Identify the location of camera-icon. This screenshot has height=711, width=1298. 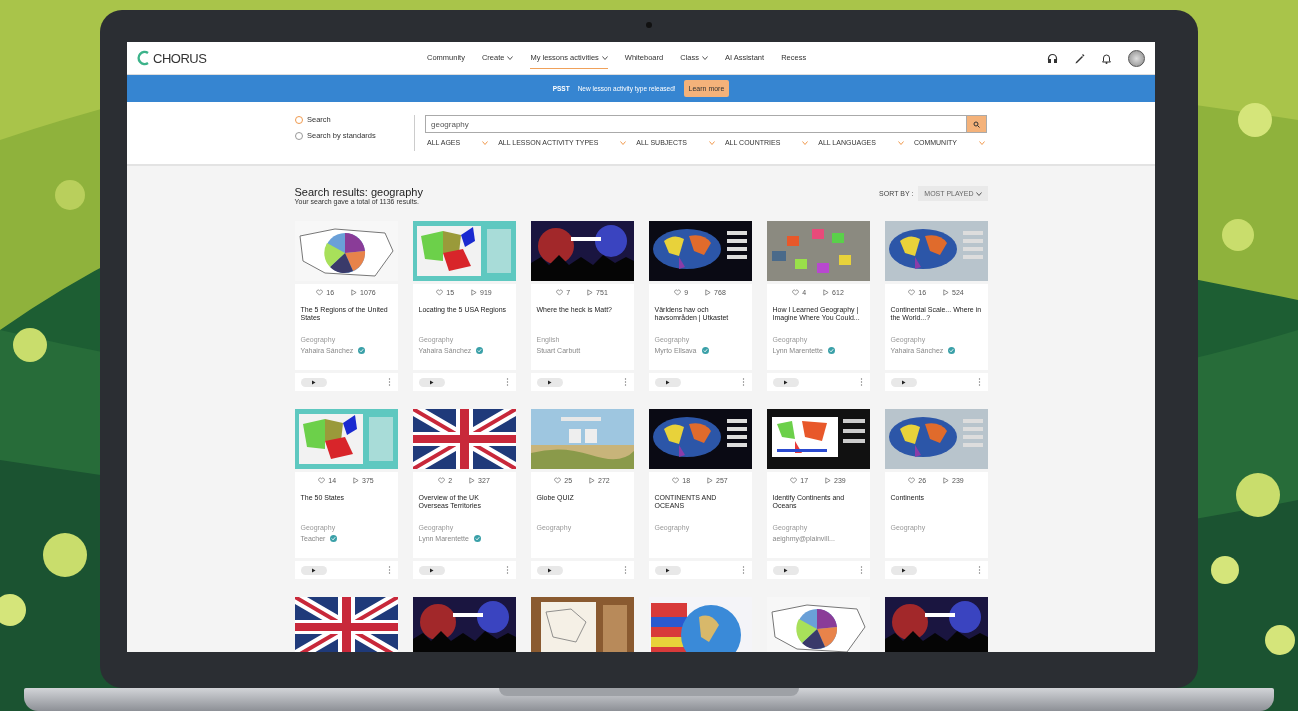
(649, 25).